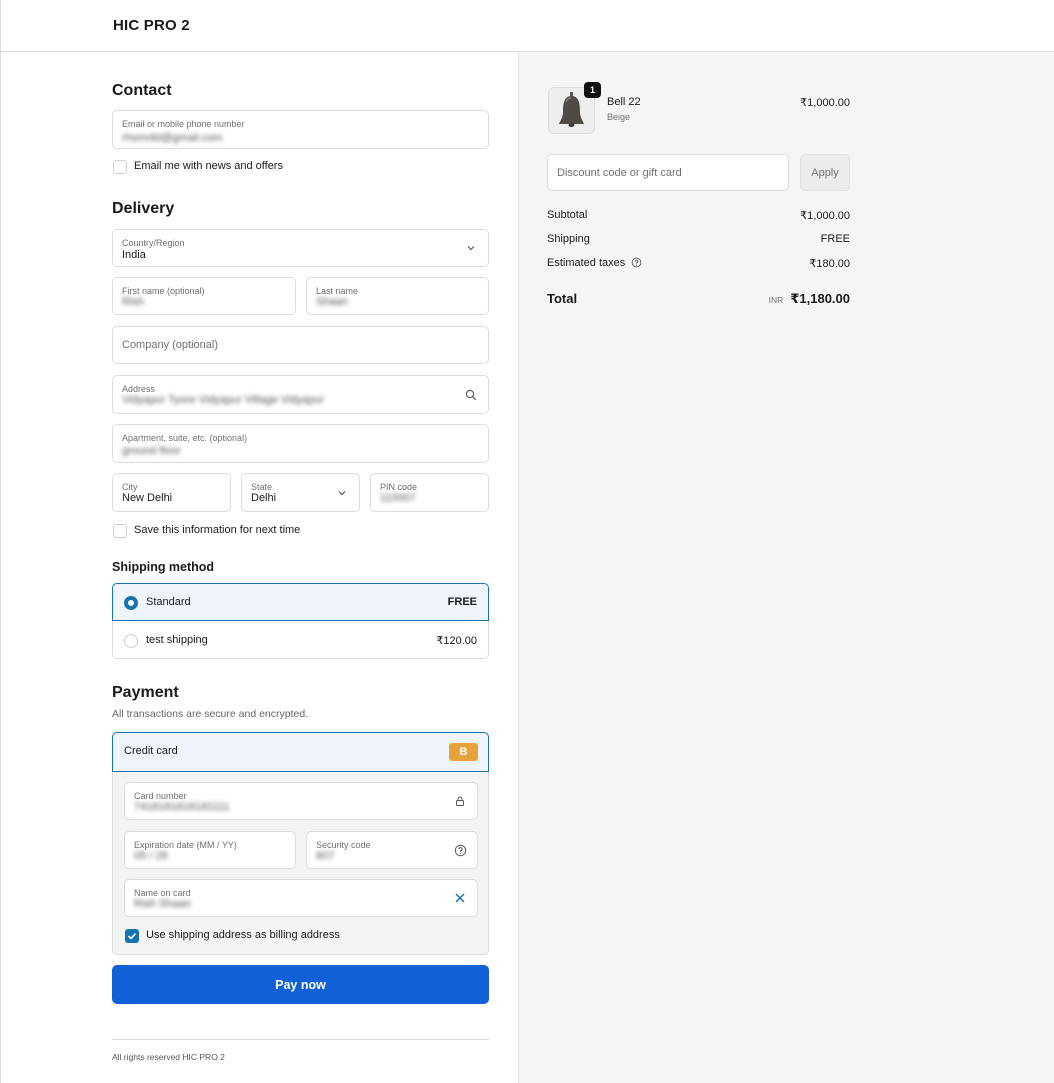 The width and height of the screenshot is (1054, 1083). What do you see at coordinates (132, 936) in the screenshot?
I see `billing-checkbox` at bounding box center [132, 936].